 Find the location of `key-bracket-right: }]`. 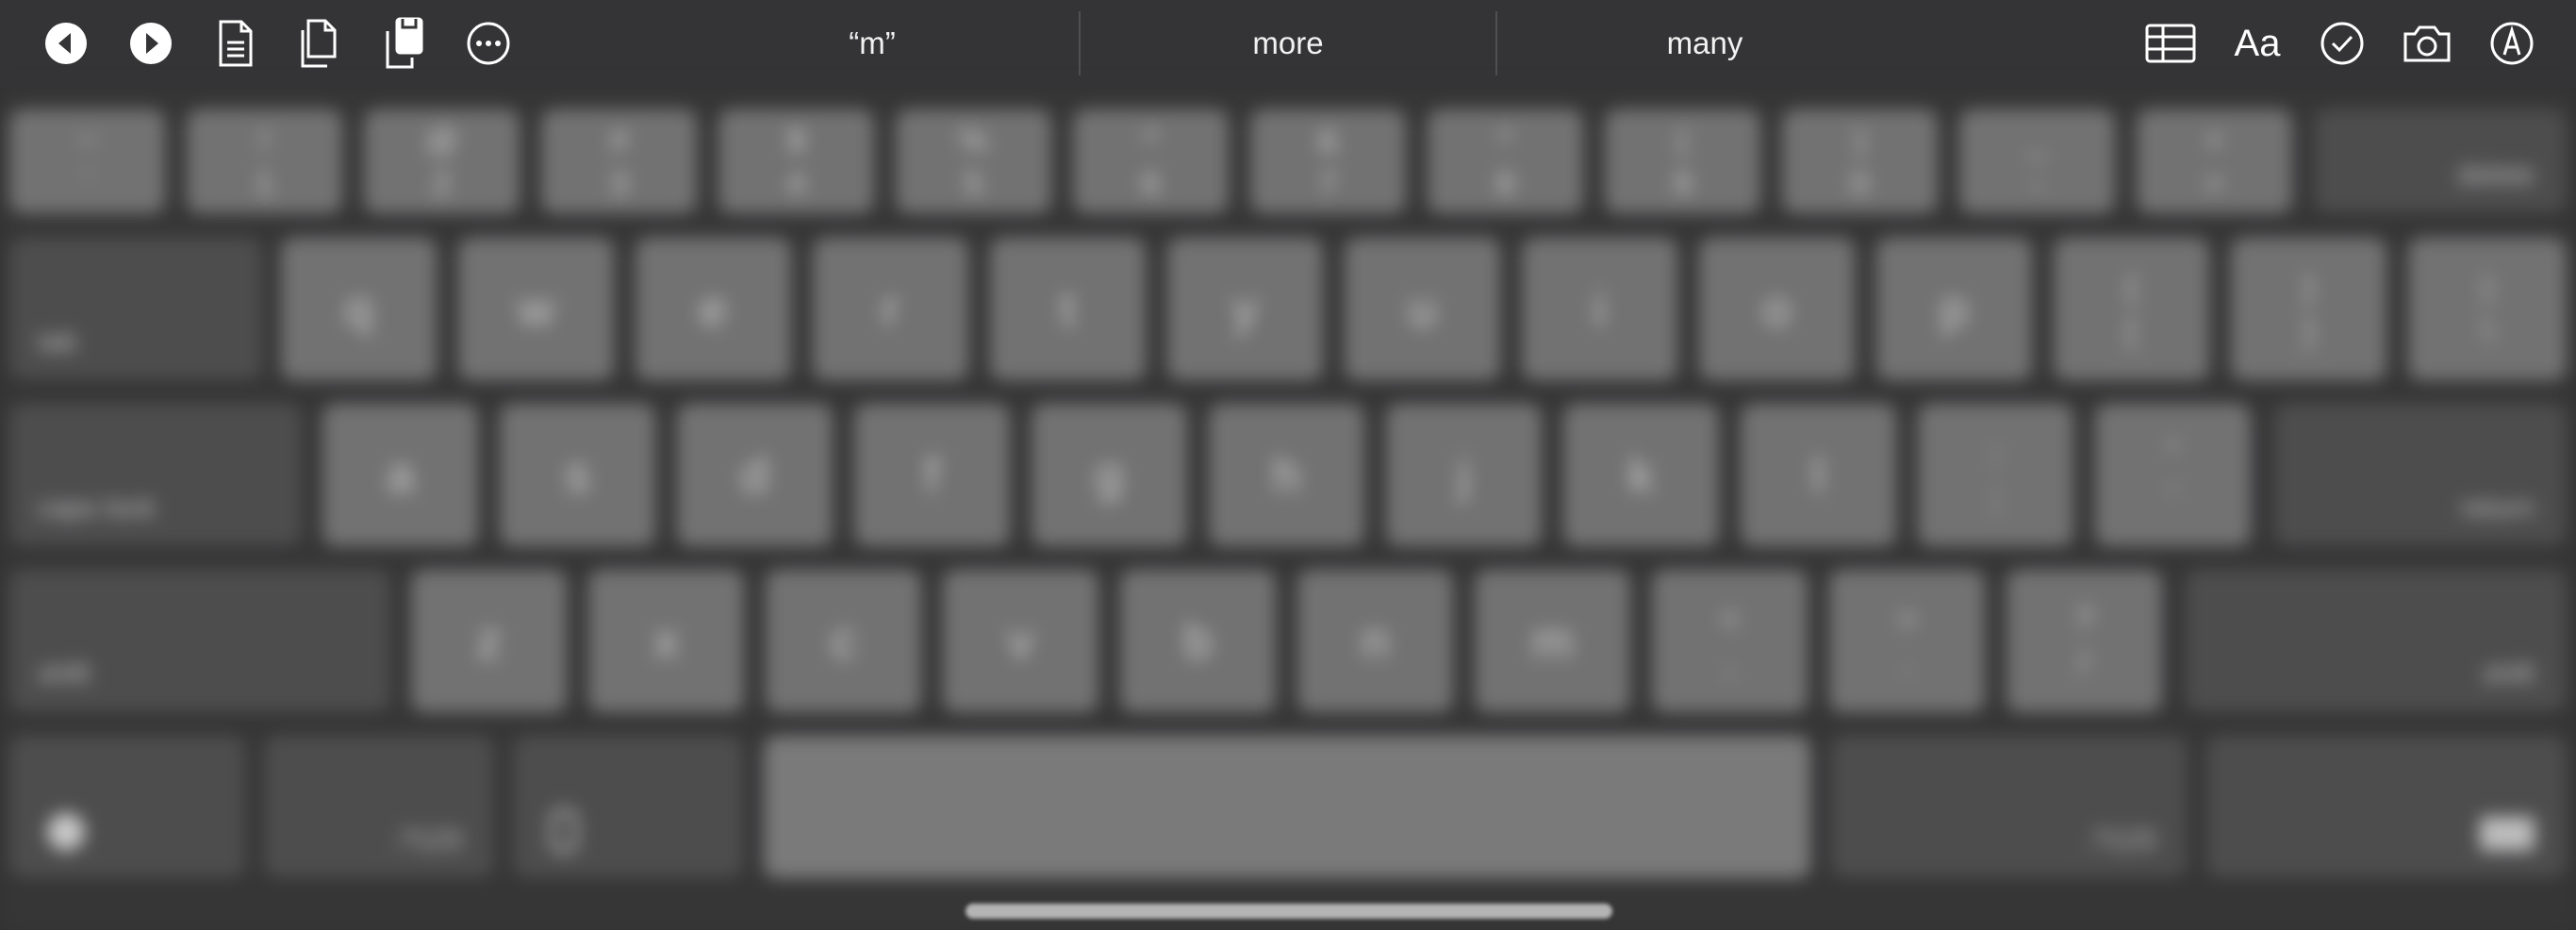

key-bracket-right: }] is located at coordinates (2308, 309).